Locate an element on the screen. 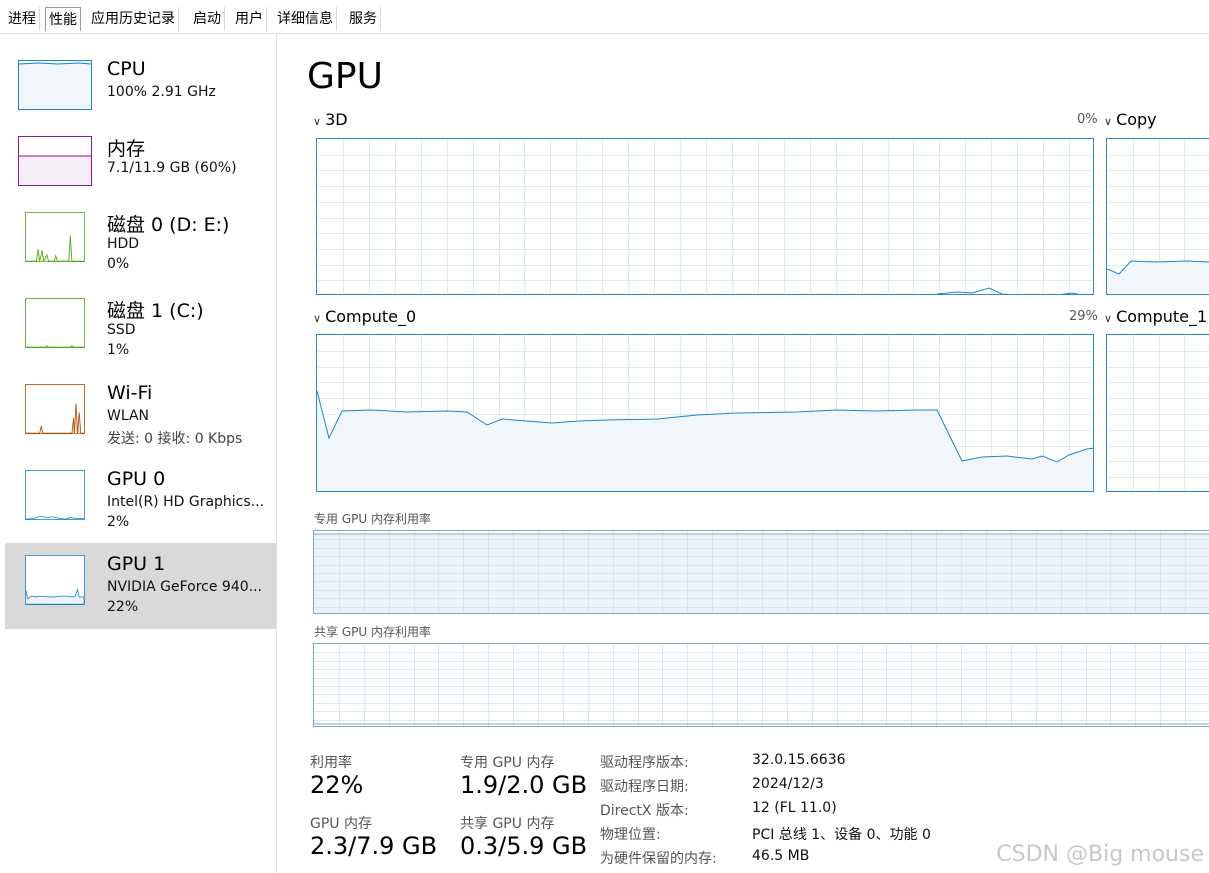  info-value: 12 (FL 11.0) is located at coordinates (794, 808).